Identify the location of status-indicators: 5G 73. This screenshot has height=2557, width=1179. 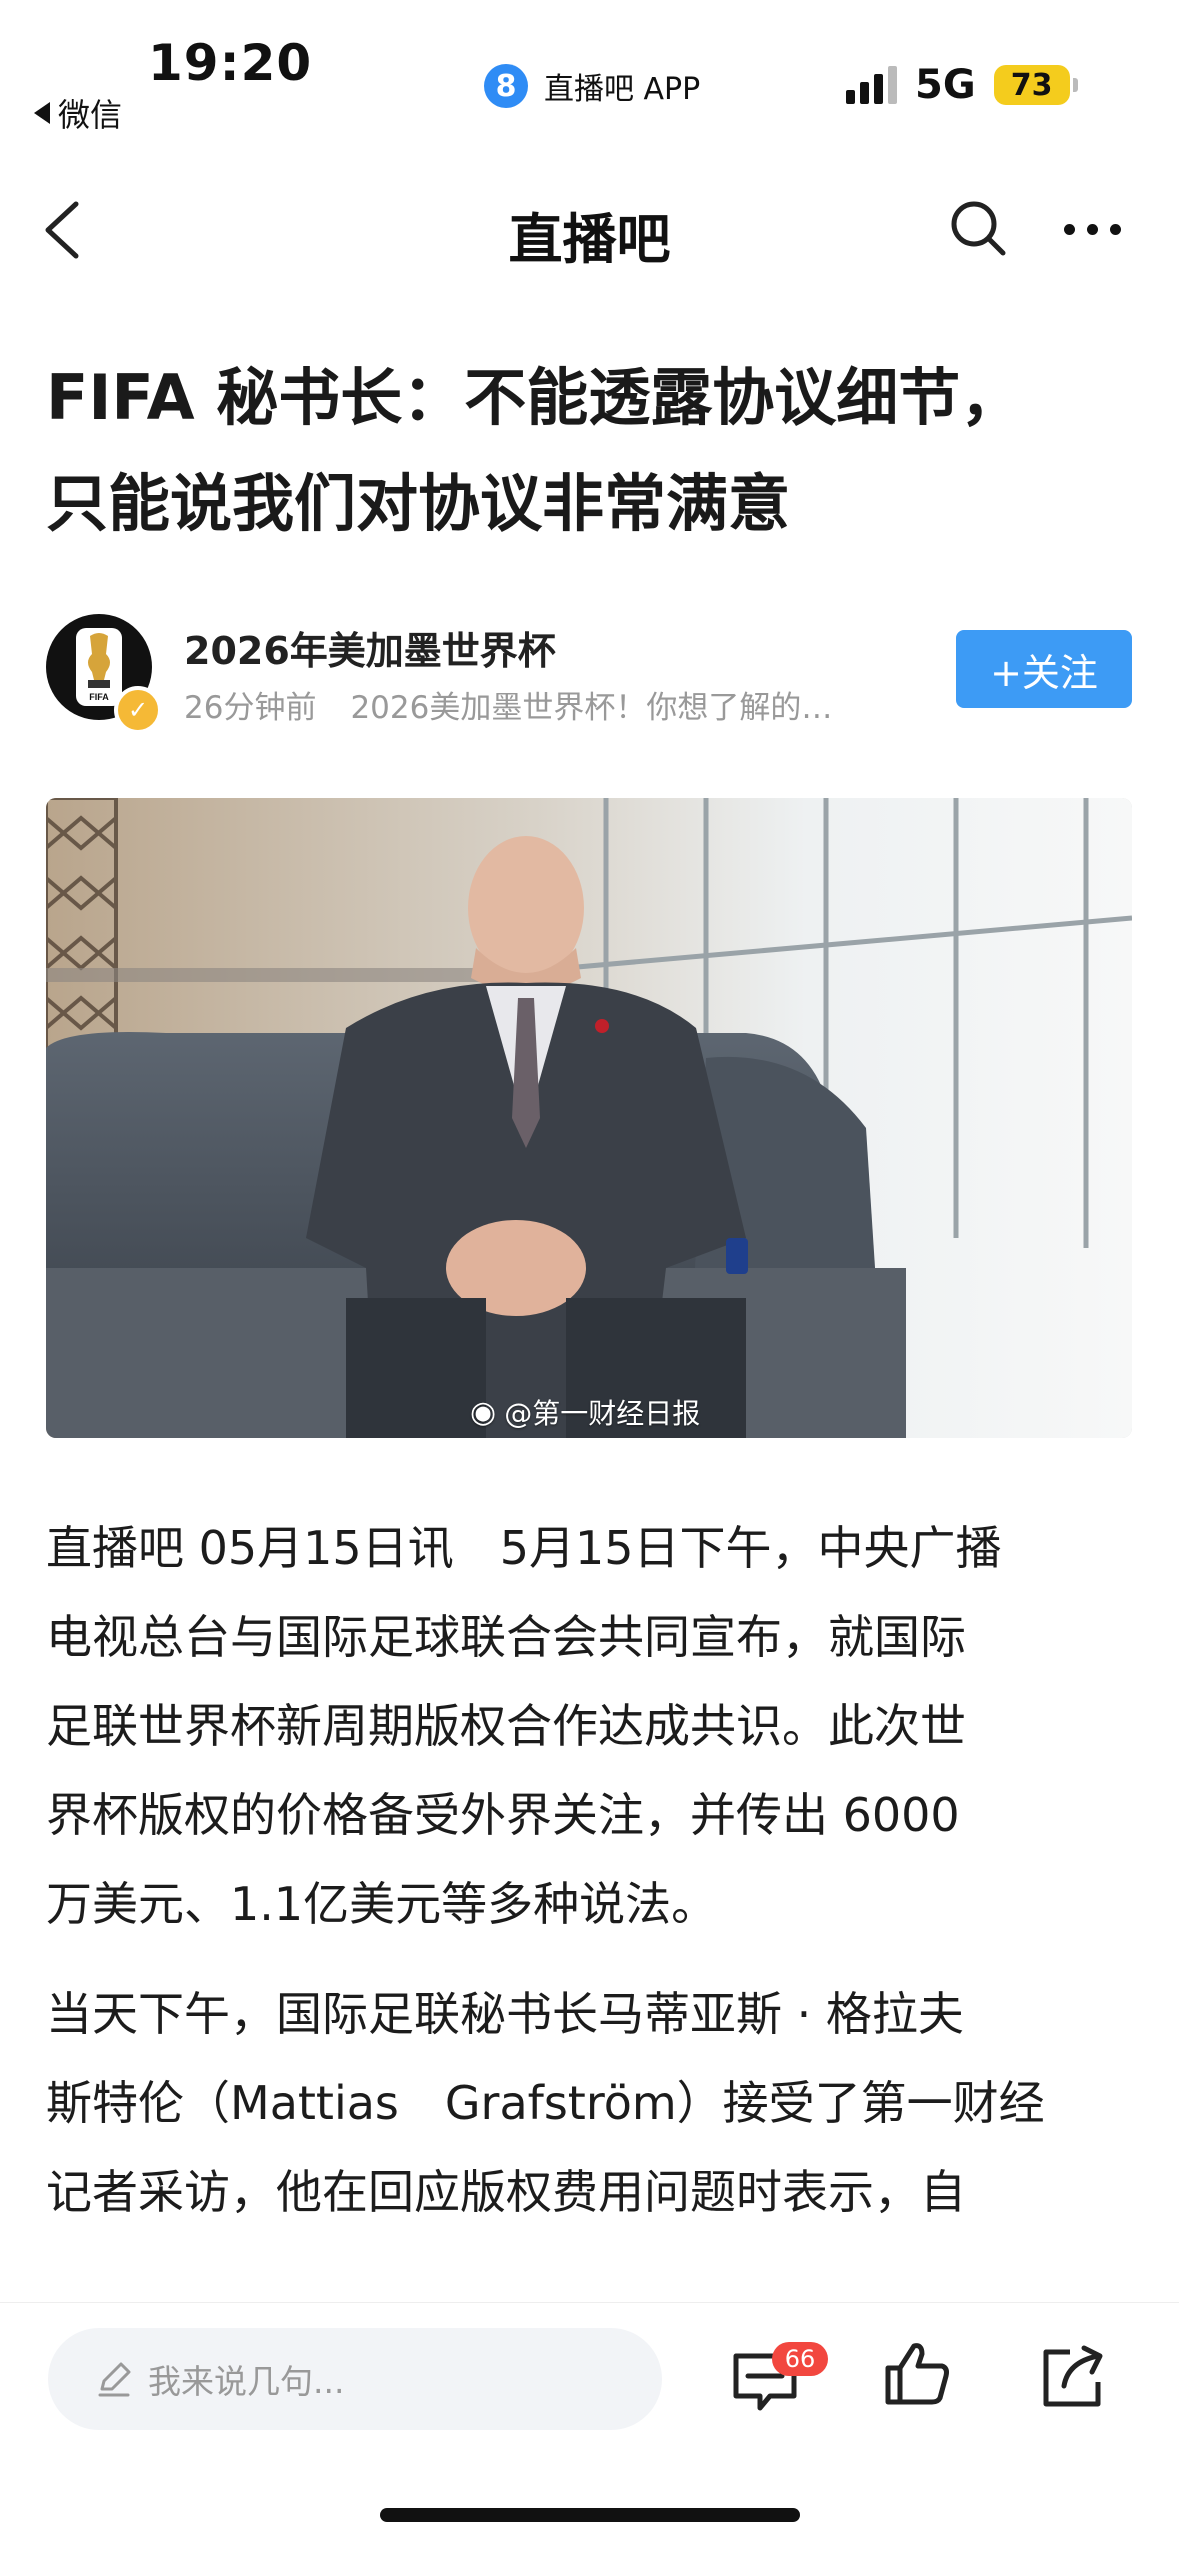
(962, 85).